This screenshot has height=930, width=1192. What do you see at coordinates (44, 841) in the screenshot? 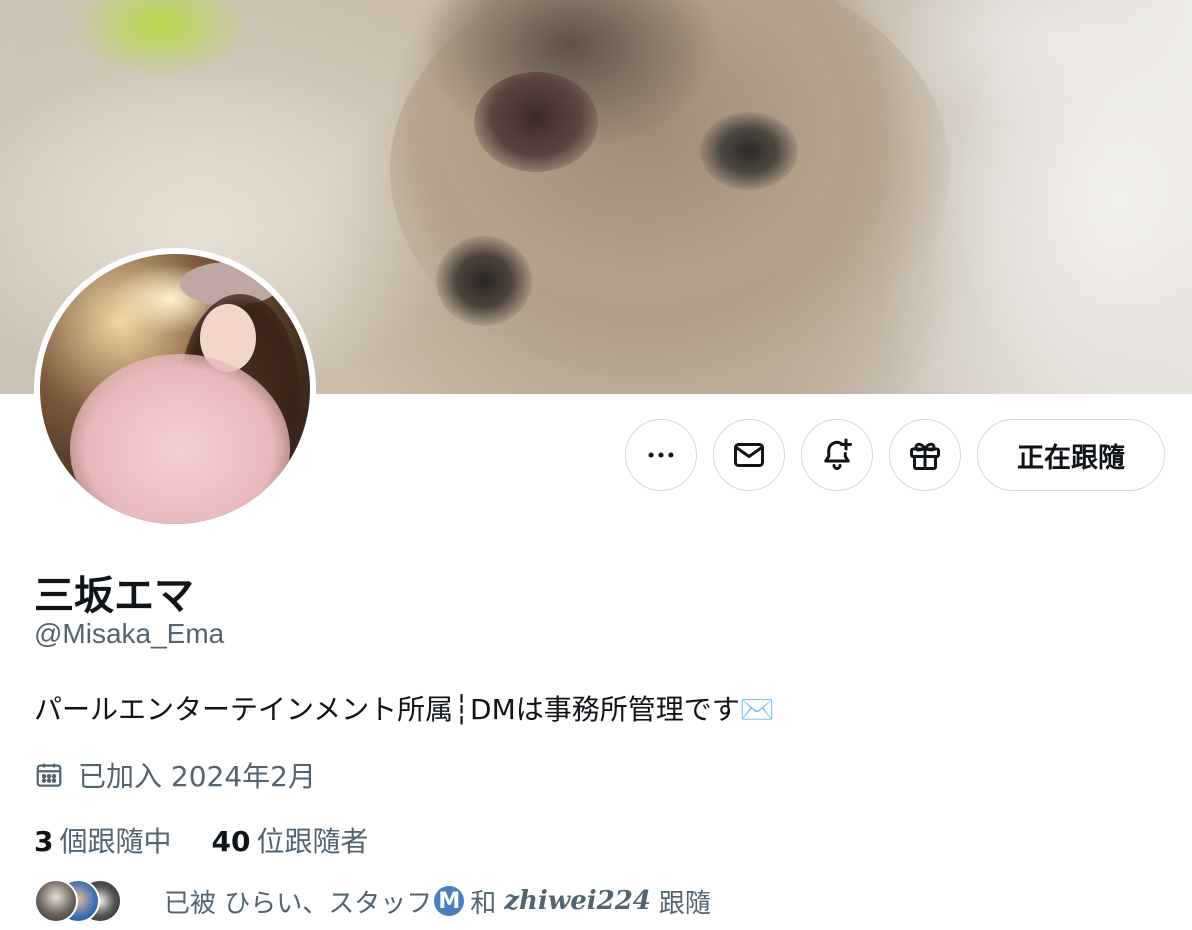
I see `following-count: 3` at bounding box center [44, 841].